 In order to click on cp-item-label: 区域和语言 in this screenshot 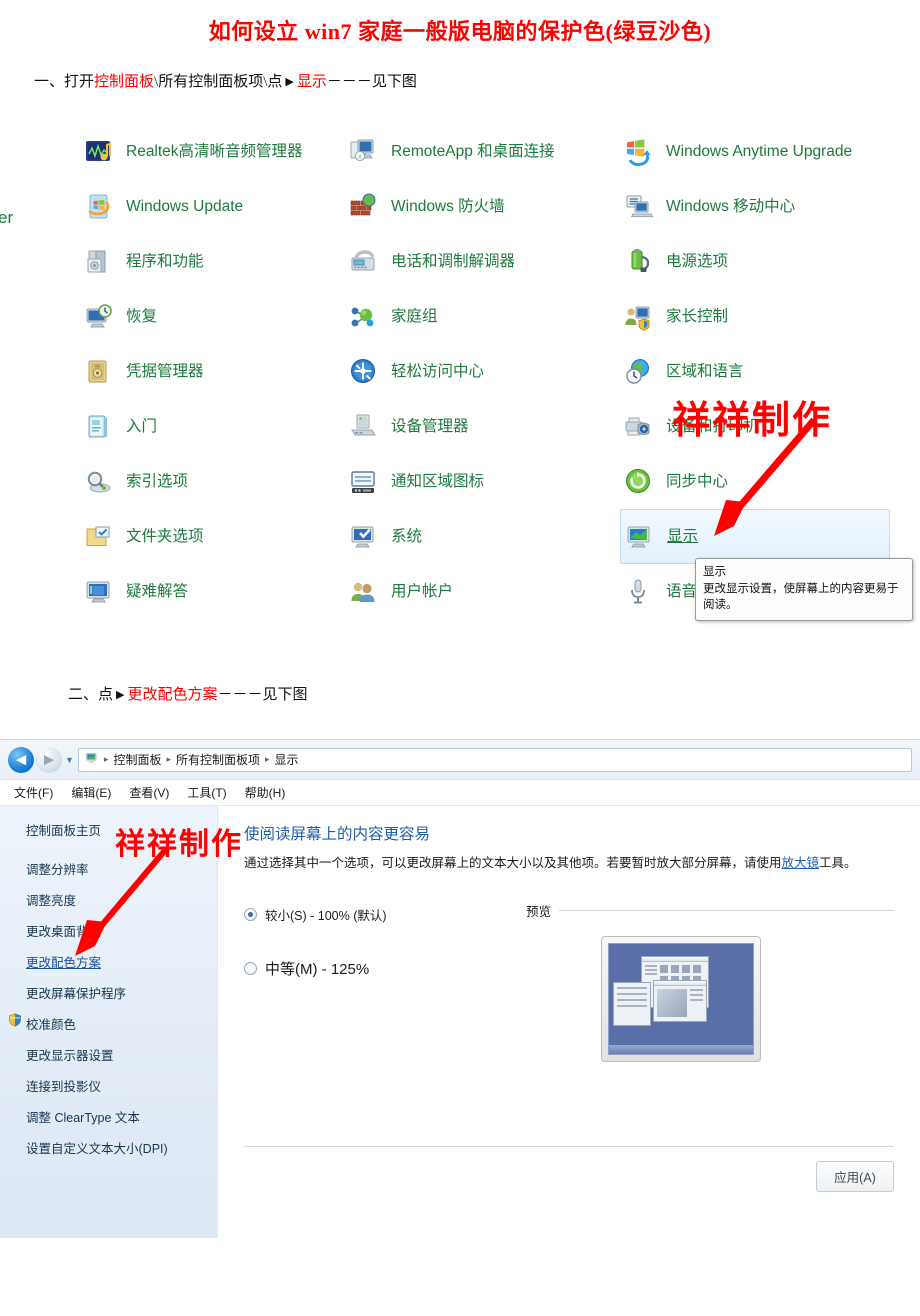, I will do `click(705, 371)`.